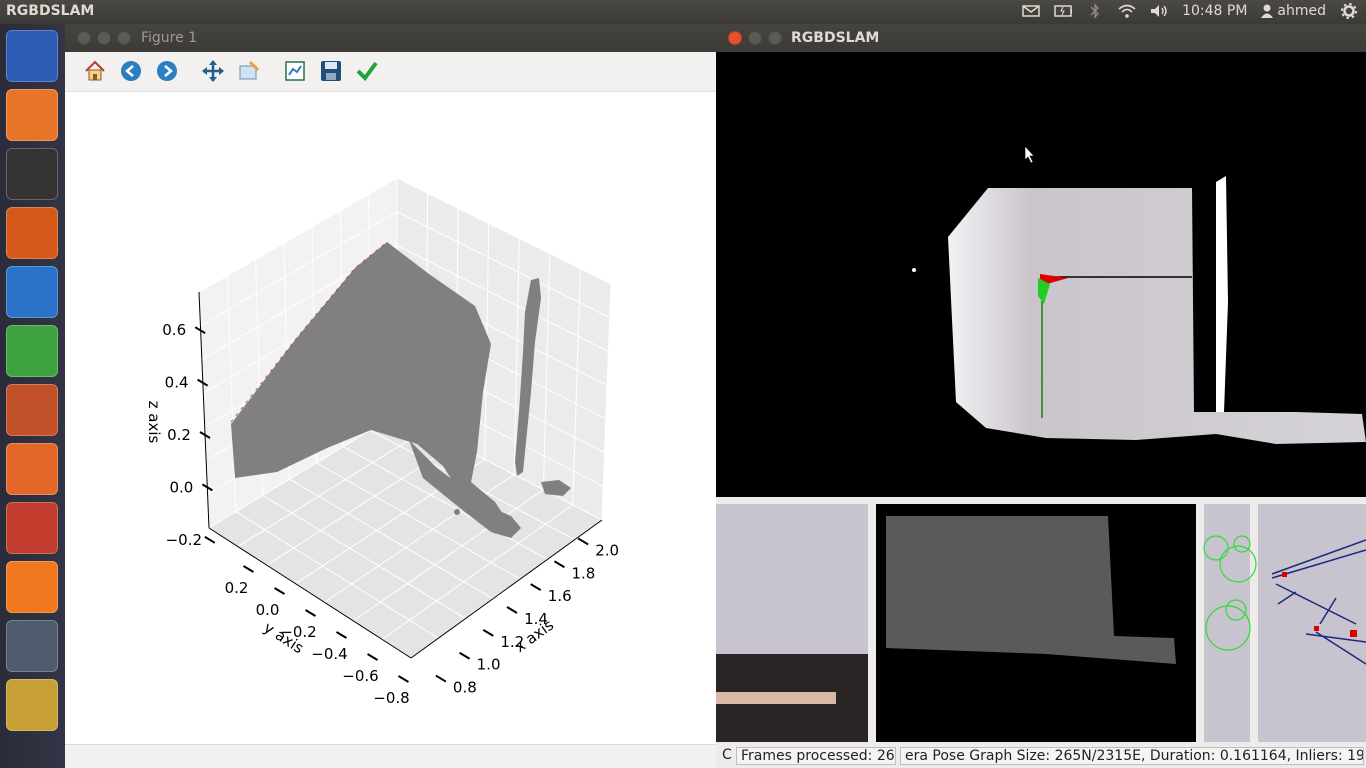 The height and width of the screenshot is (768, 1366). Describe the element at coordinates (95, 71) in the screenshot. I see `home-icon` at that location.